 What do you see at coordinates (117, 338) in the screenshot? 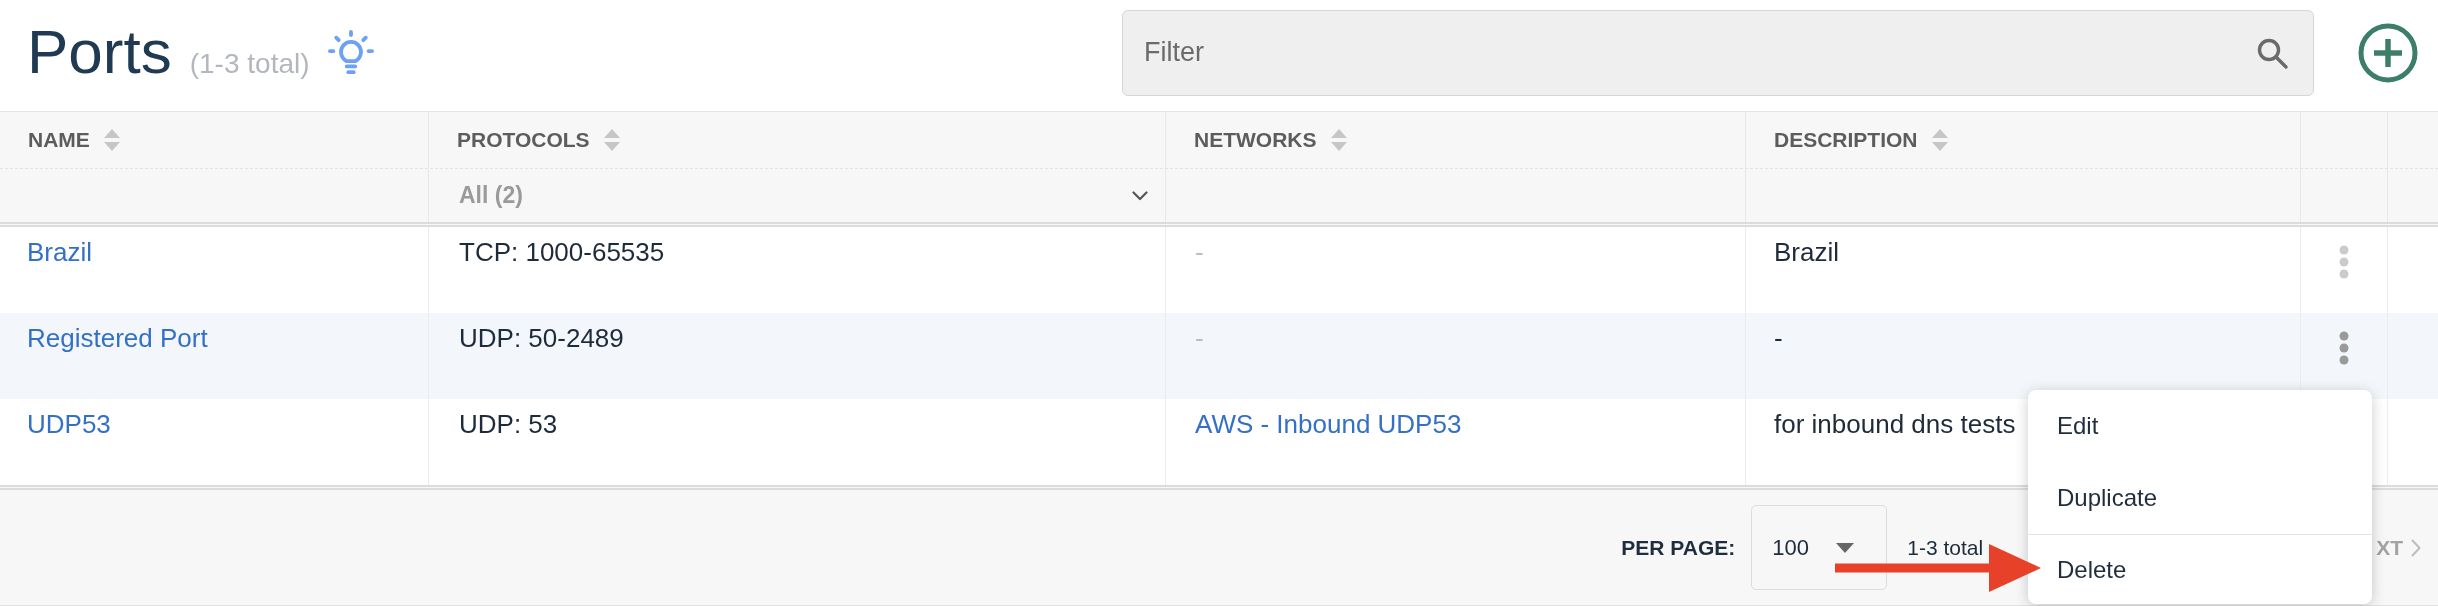
I see `port-name-link: Registered Port` at bounding box center [117, 338].